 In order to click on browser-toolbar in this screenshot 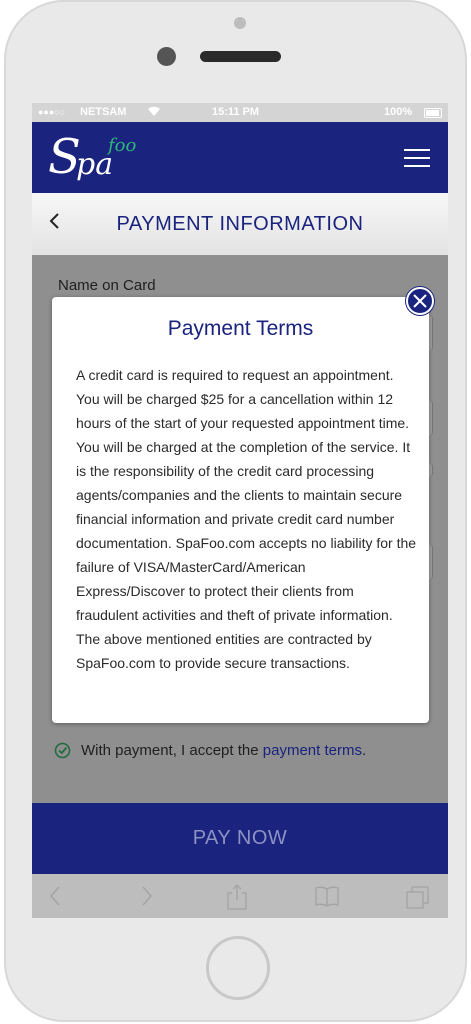, I will do `click(240, 896)`.